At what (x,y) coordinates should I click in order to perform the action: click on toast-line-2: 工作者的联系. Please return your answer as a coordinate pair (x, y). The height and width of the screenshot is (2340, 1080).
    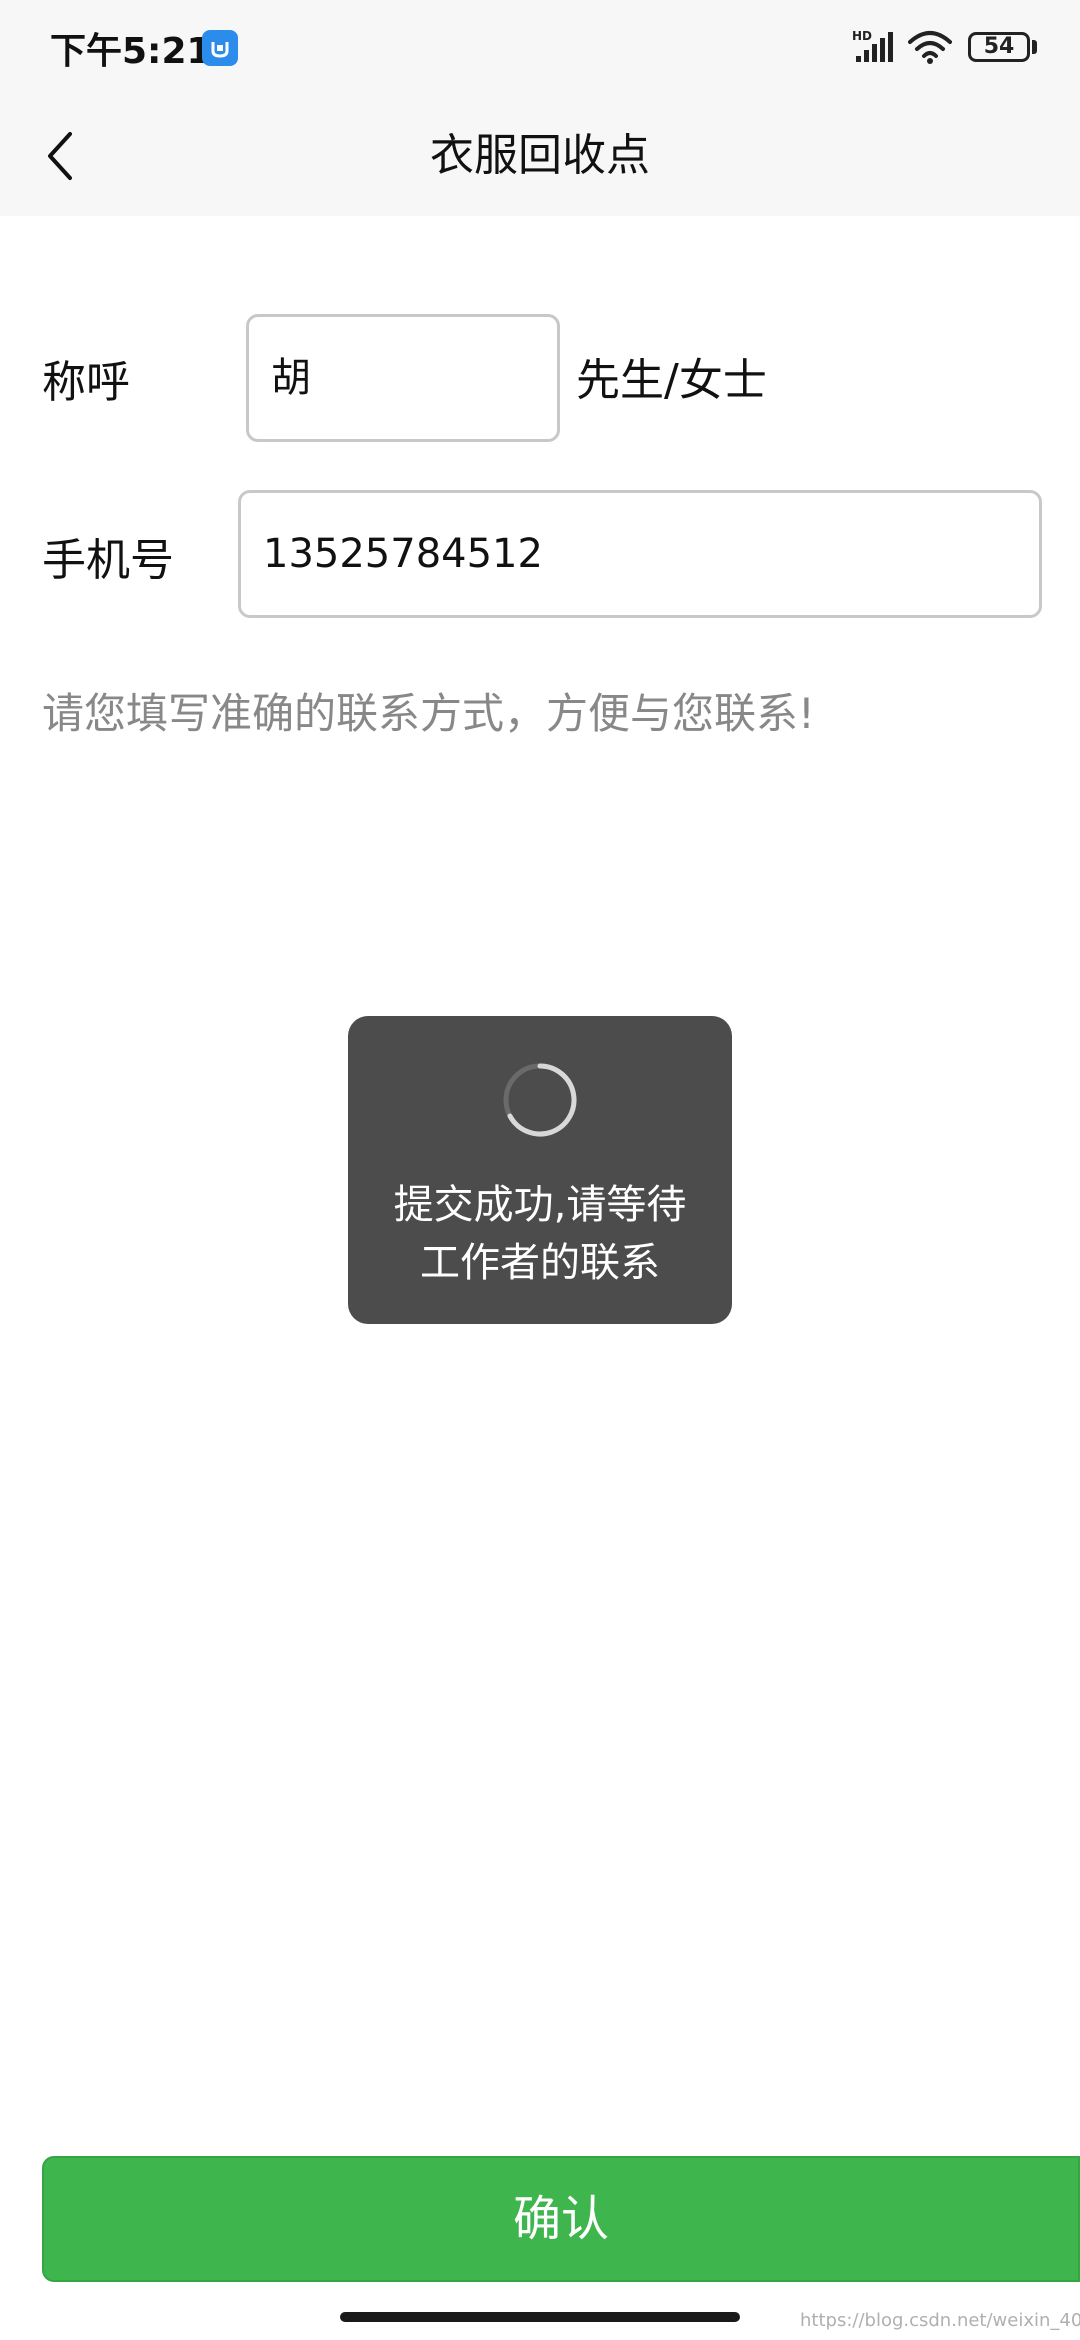
    Looking at the image, I should click on (540, 1263).